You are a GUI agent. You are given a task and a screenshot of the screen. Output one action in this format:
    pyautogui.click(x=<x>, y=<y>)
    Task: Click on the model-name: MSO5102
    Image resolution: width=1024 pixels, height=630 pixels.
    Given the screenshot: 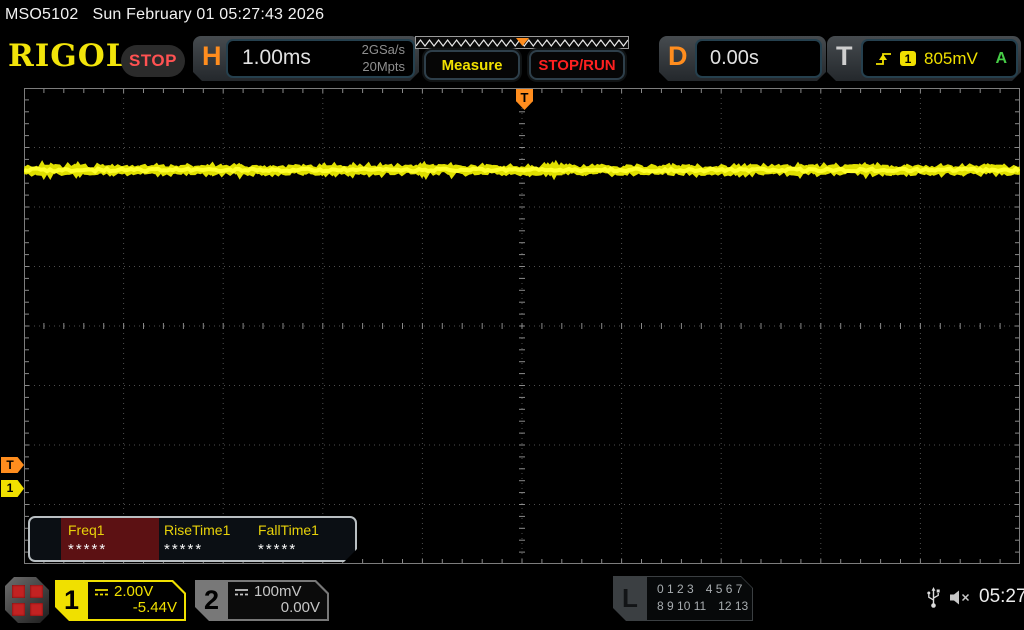 What is the action you would take?
    pyautogui.click(x=42, y=14)
    